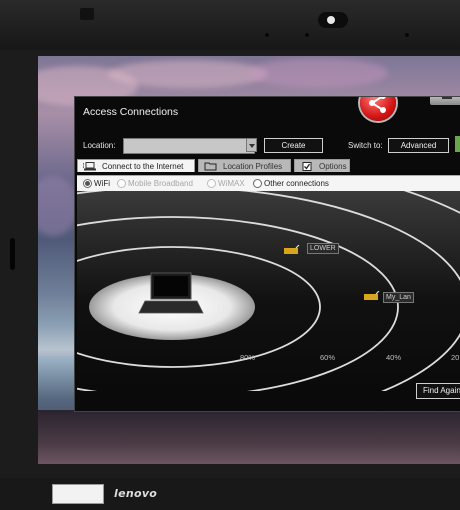  Describe the element at coordinates (398, 297) in the screenshot. I see `access-point-label: My_Lan` at that location.